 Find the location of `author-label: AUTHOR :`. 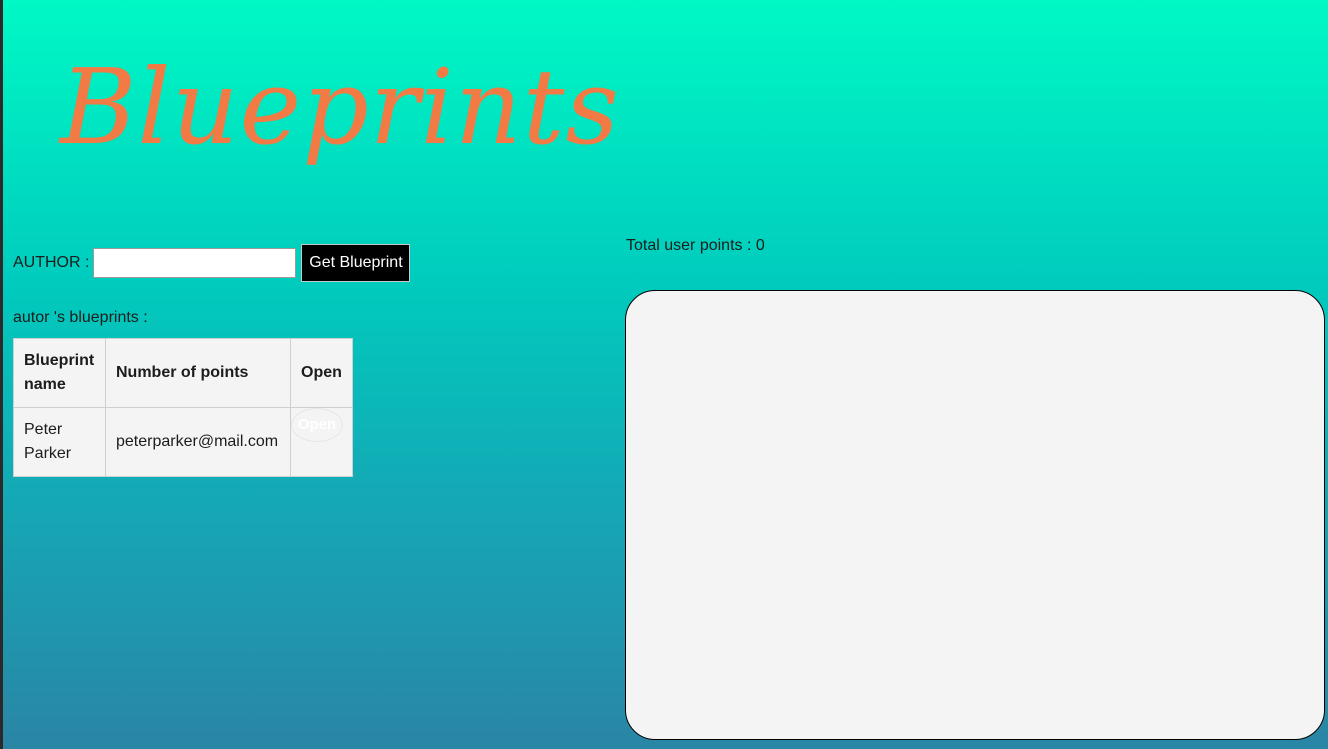

author-label: AUTHOR : is located at coordinates (51, 262).